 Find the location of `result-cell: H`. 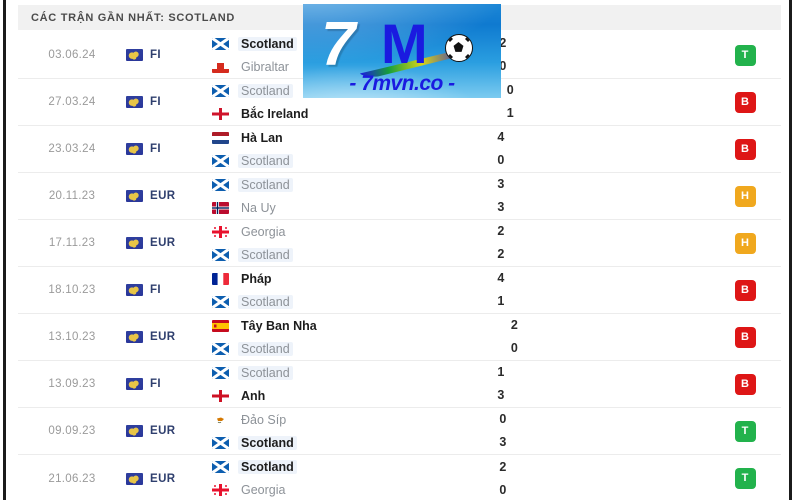

result-cell: H is located at coordinates (745, 243).